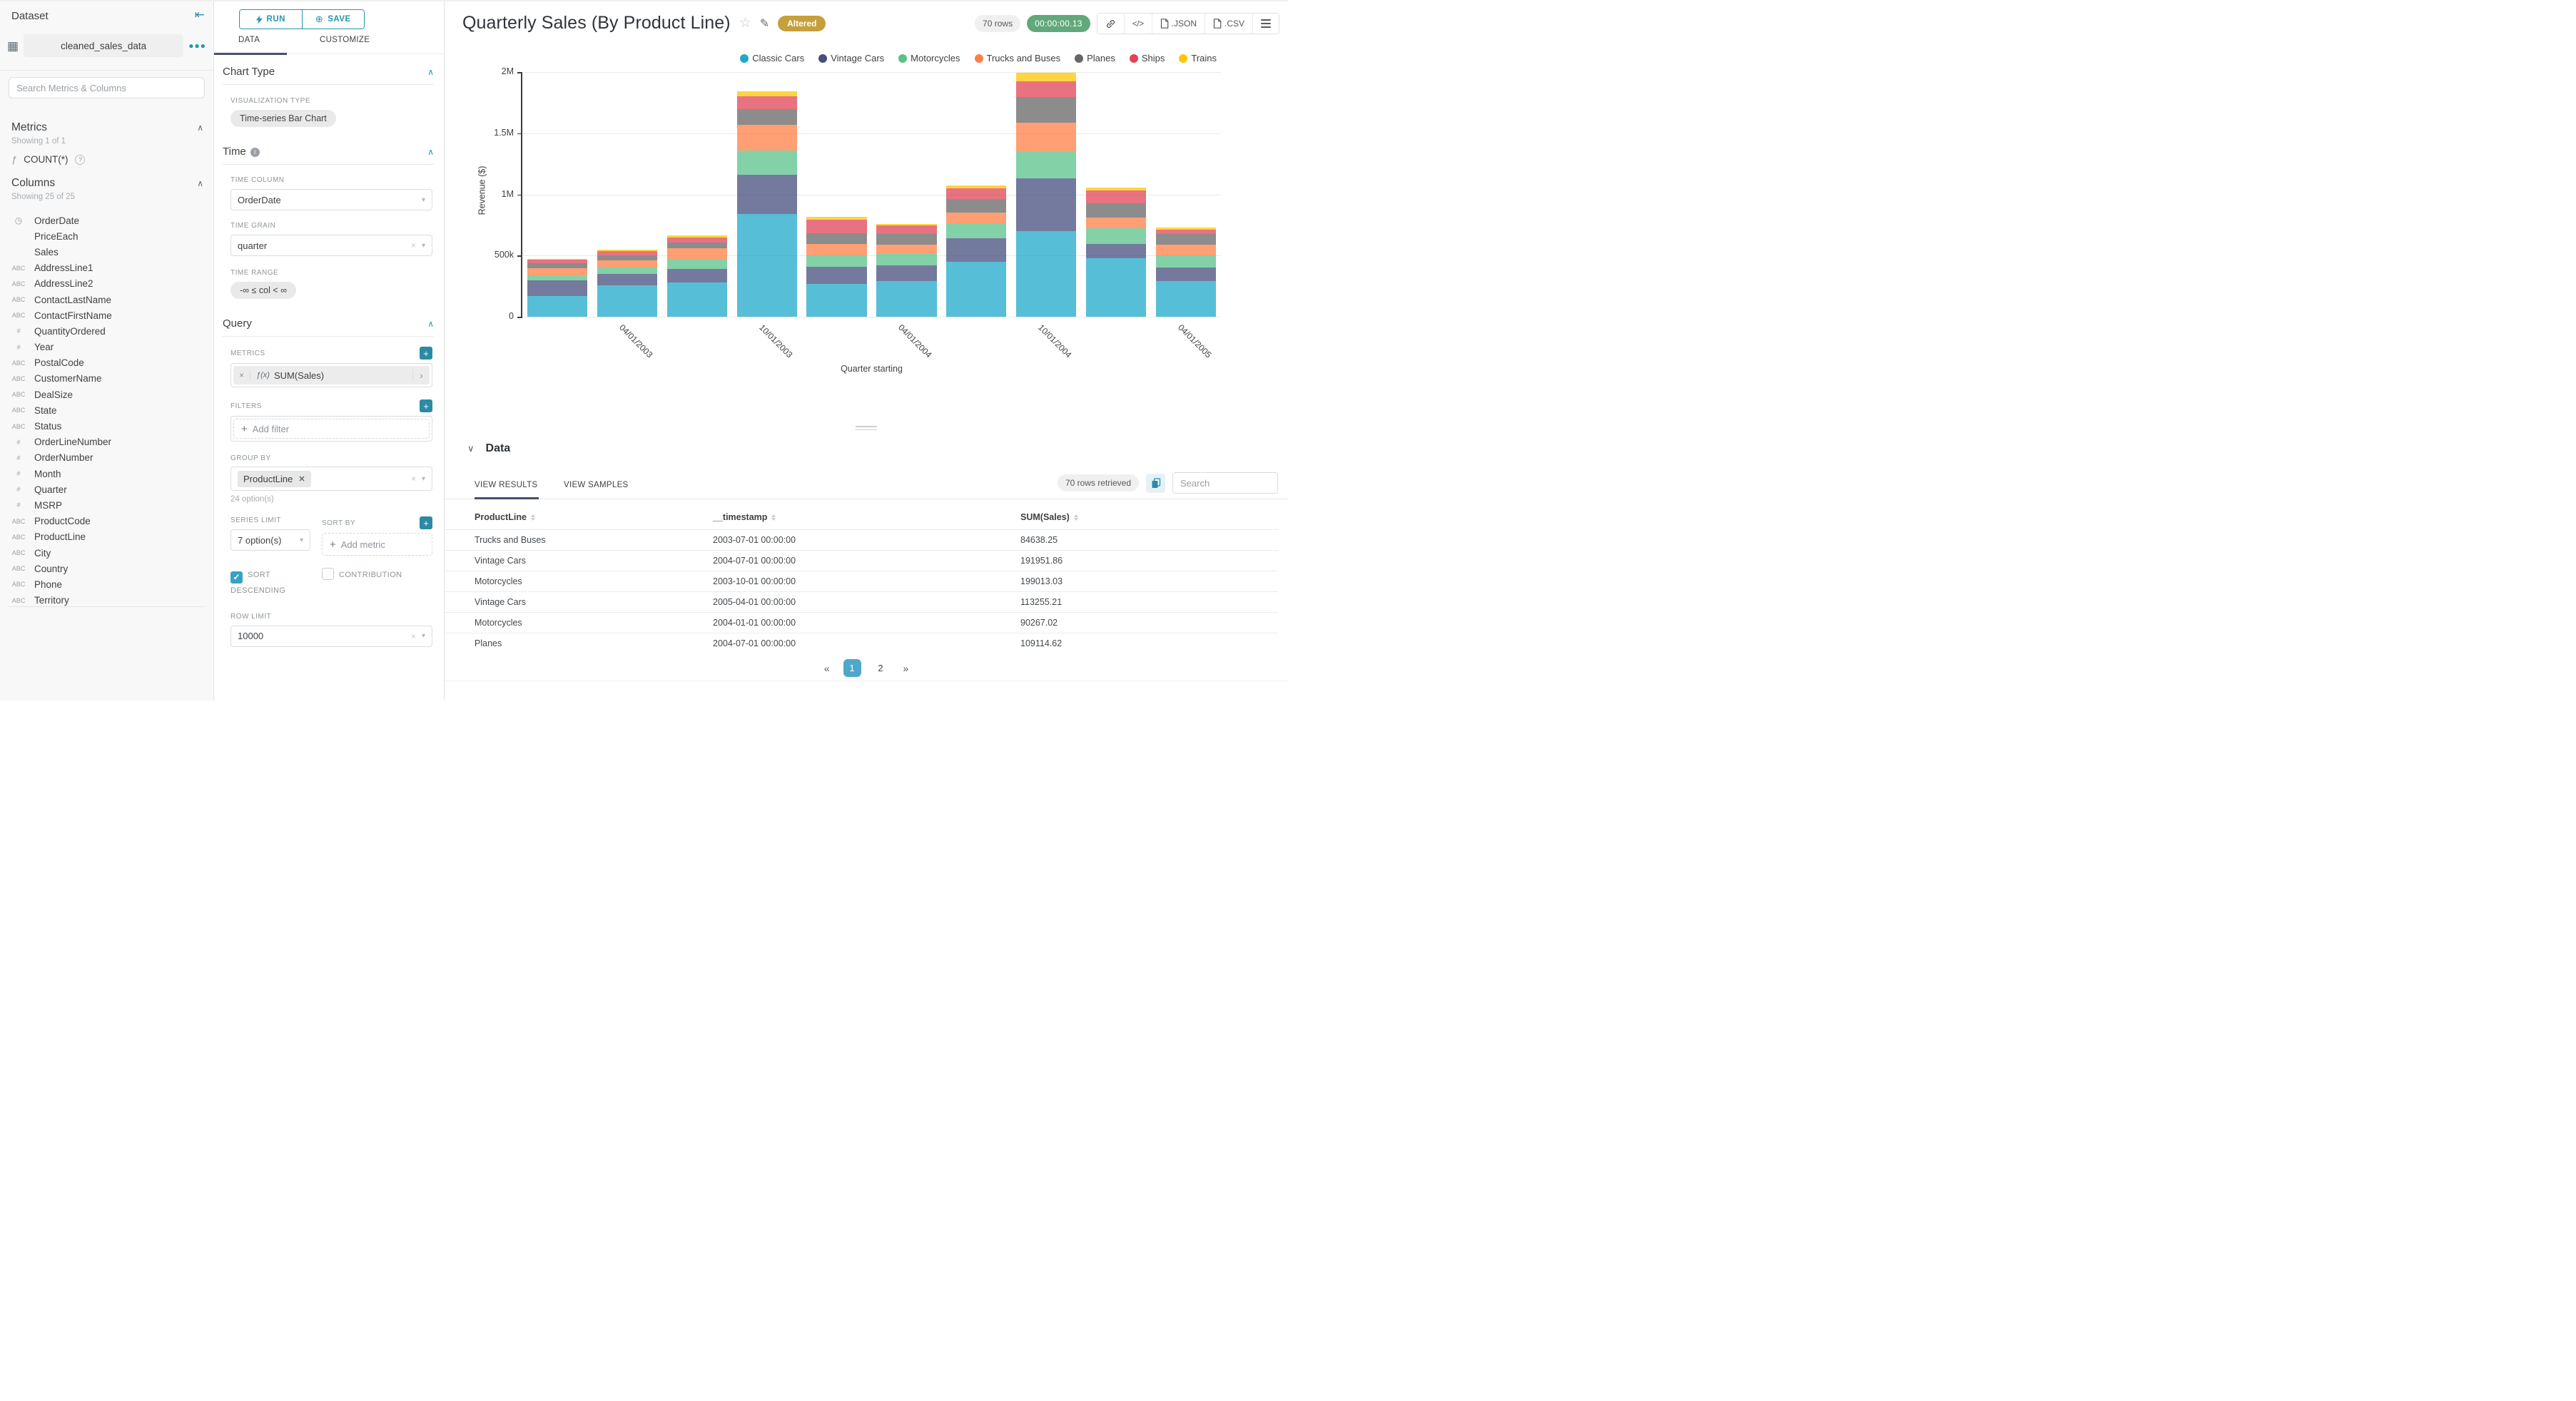 The width and height of the screenshot is (2576, 1401). What do you see at coordinates (331, 199) in the screenshot?
I see `time-column-select: OrderDate ▾` at bounding box center [331, 199].